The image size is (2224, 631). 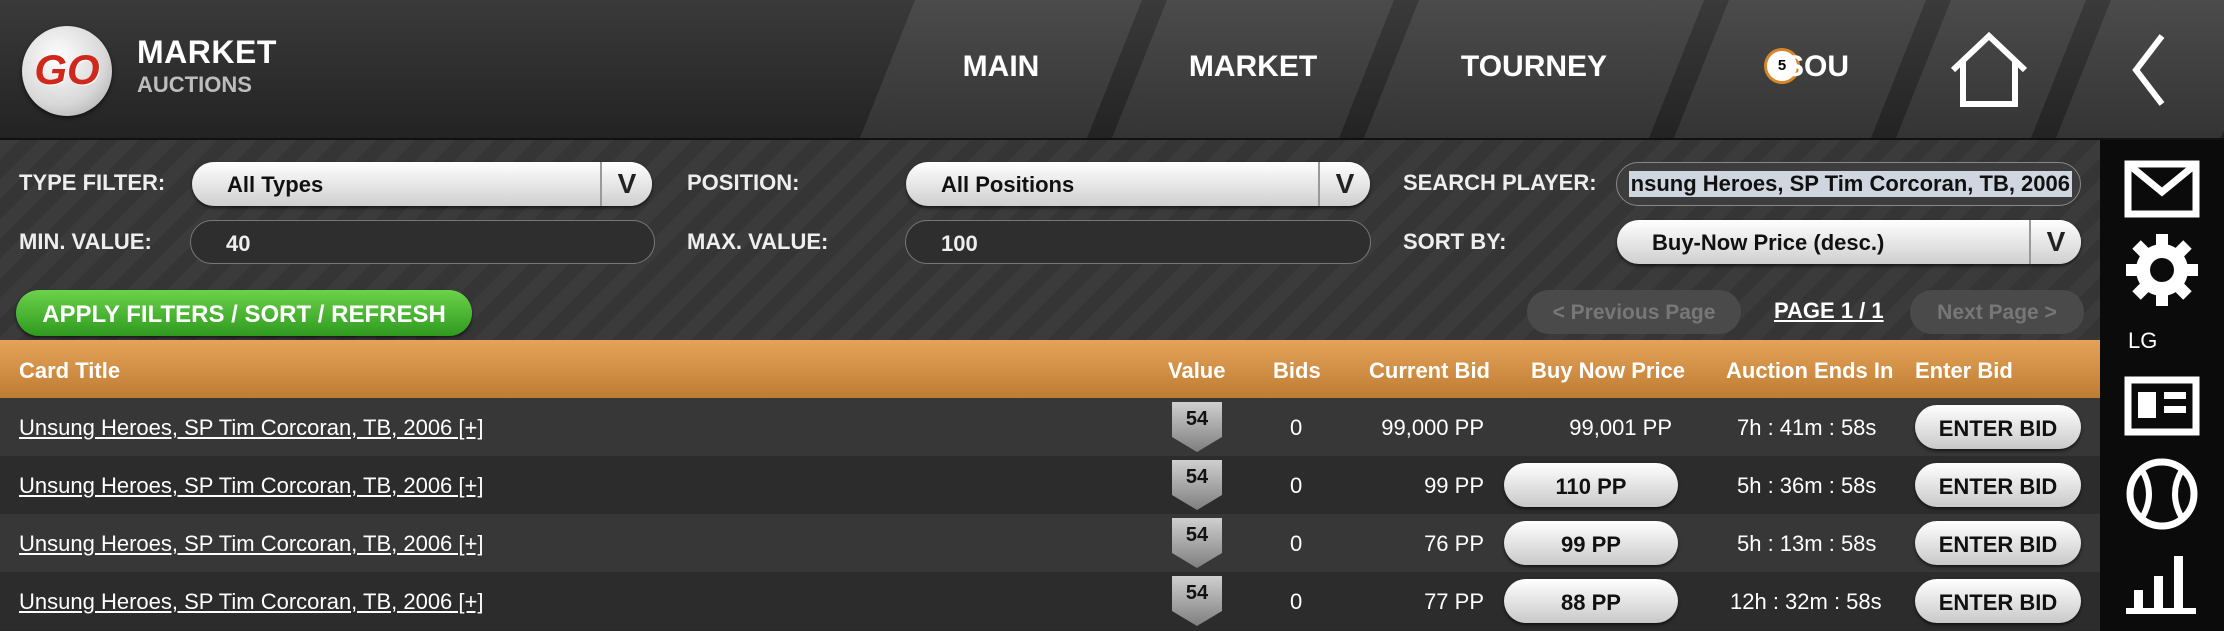 I want to click on buy-now-label: 110 PP, so click(x=1591, y=486).